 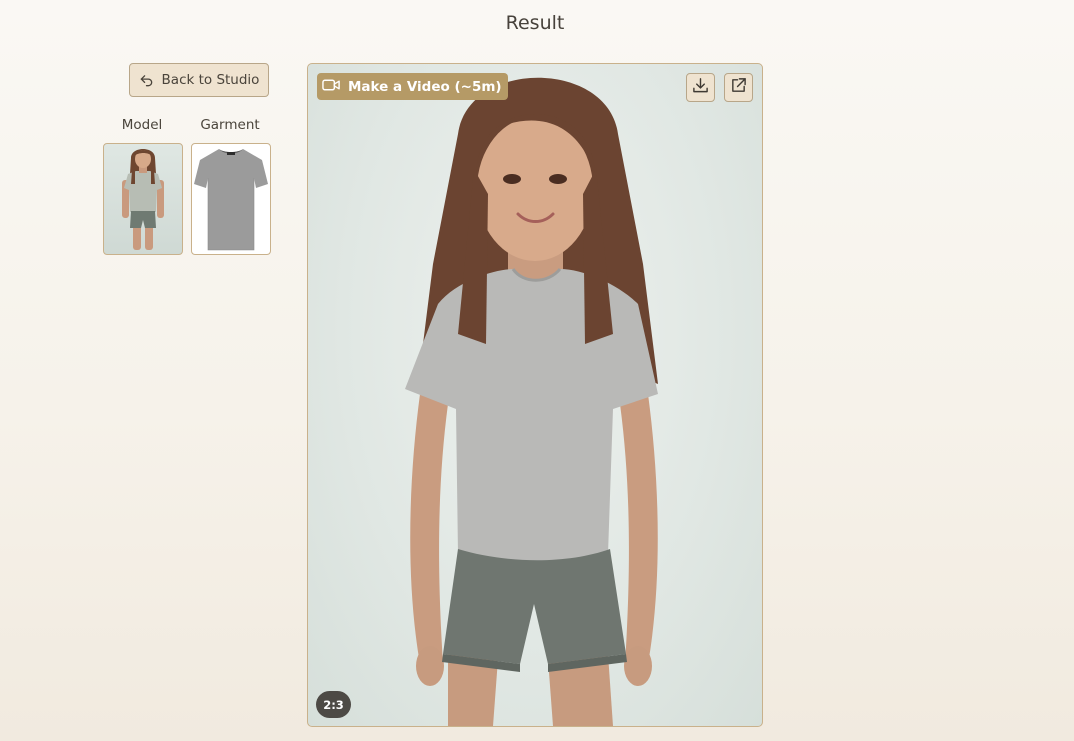 What do you see at coordinates (146, 80) in the screenshot?
I see `undo-arrow-icon` at bounding box center [146, 80].